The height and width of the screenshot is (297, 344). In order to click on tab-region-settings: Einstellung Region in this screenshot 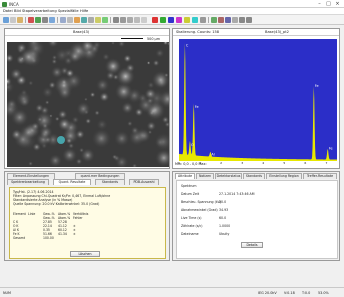, I will do `click(284, 176)`.